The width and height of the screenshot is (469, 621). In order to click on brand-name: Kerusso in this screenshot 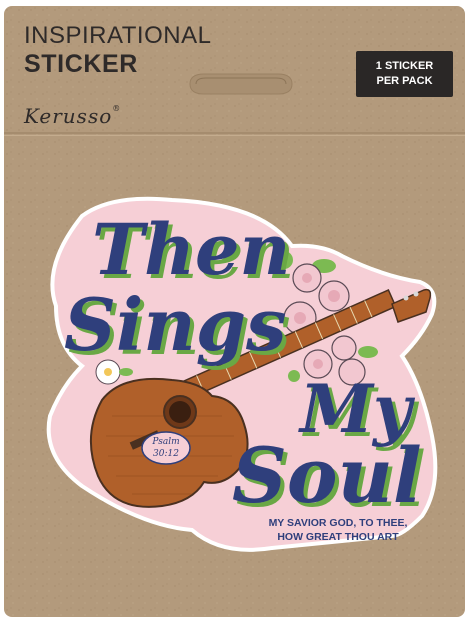, I will do `click(68, 116)`.